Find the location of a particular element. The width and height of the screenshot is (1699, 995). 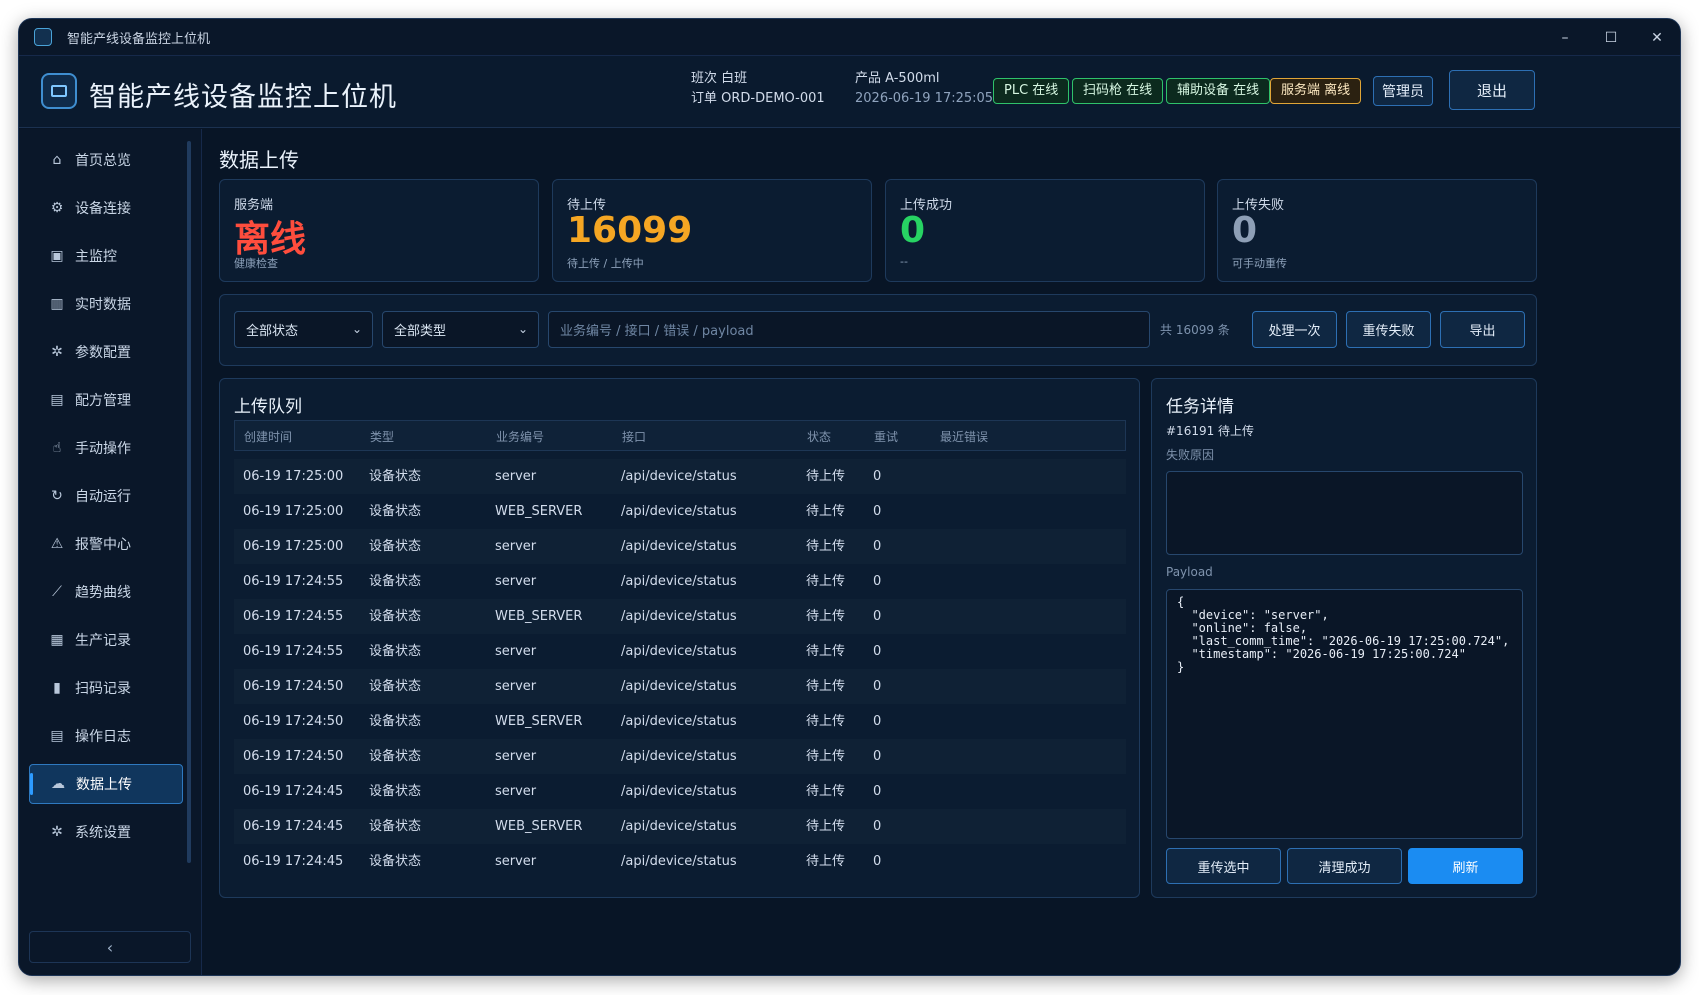

sidebar-item-recipe: ▤ 配方管理 is located at coordinates (106, 400).